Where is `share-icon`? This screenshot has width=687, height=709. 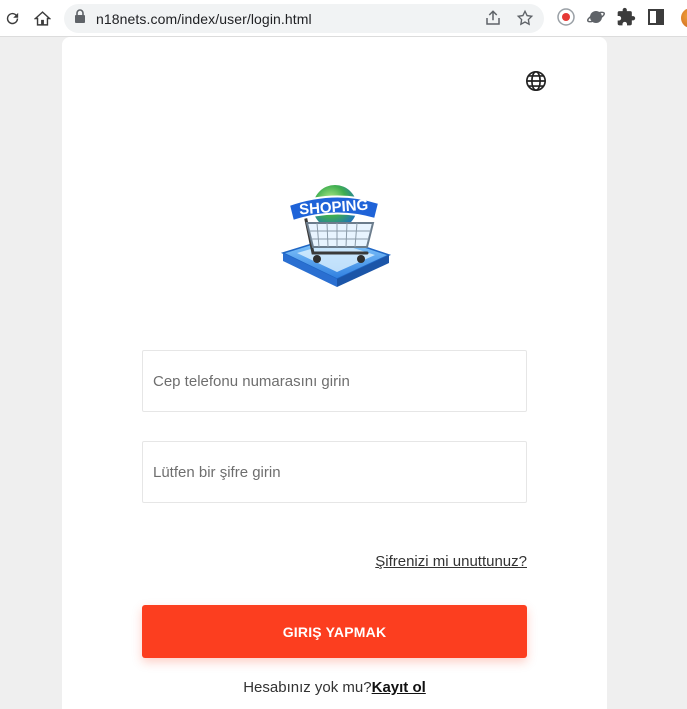 share-icon is located at coordinates (493, 20).